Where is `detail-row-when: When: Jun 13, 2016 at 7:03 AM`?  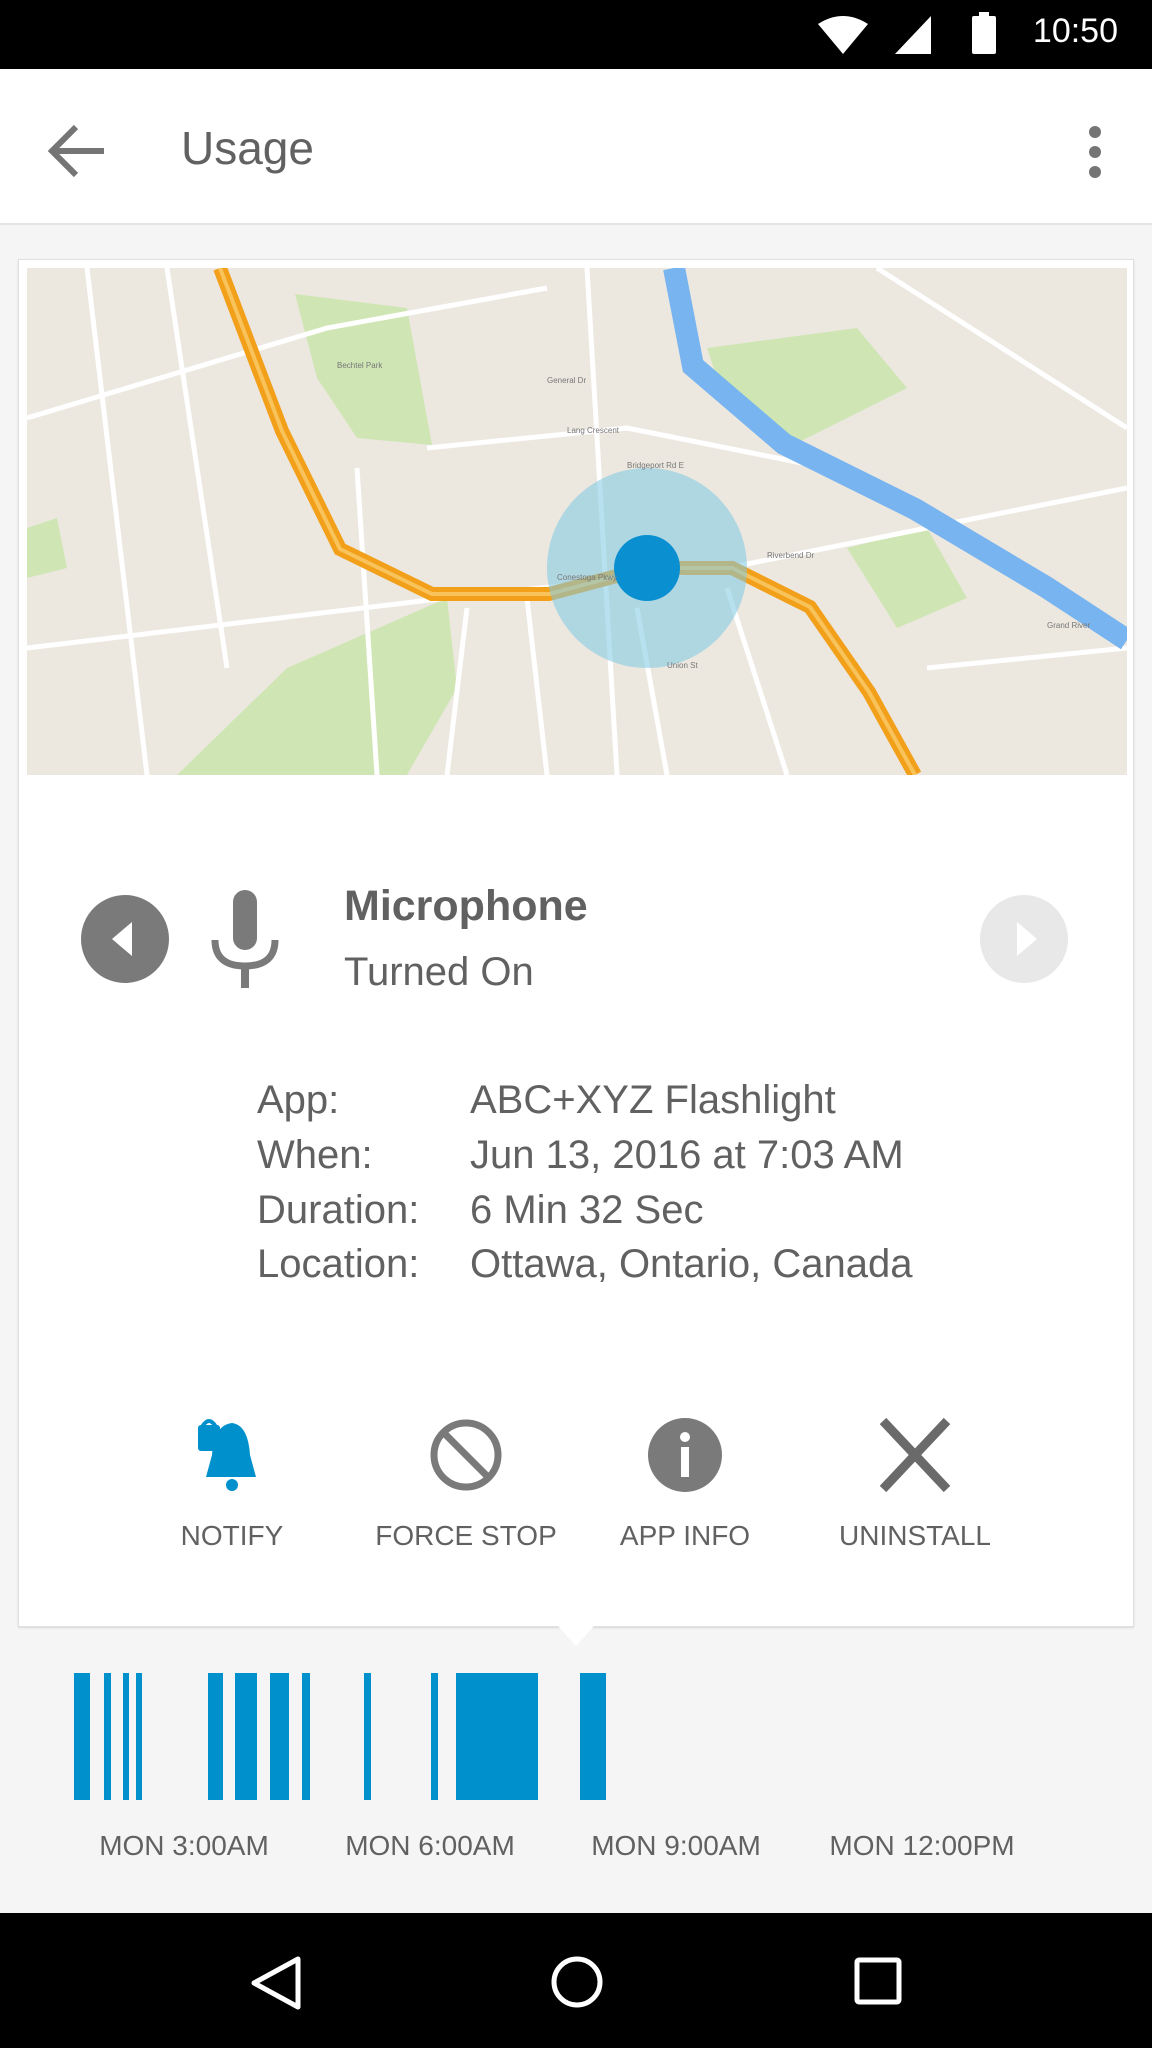 detail-row-when: When: Jun 13, 2016 at 7:03 AM is located at coordinates (580, 1155).